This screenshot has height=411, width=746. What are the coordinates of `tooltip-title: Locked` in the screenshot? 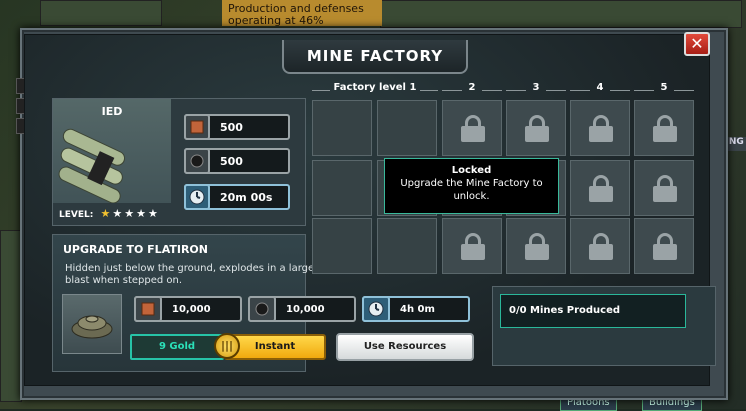 It's located at (471, 170).